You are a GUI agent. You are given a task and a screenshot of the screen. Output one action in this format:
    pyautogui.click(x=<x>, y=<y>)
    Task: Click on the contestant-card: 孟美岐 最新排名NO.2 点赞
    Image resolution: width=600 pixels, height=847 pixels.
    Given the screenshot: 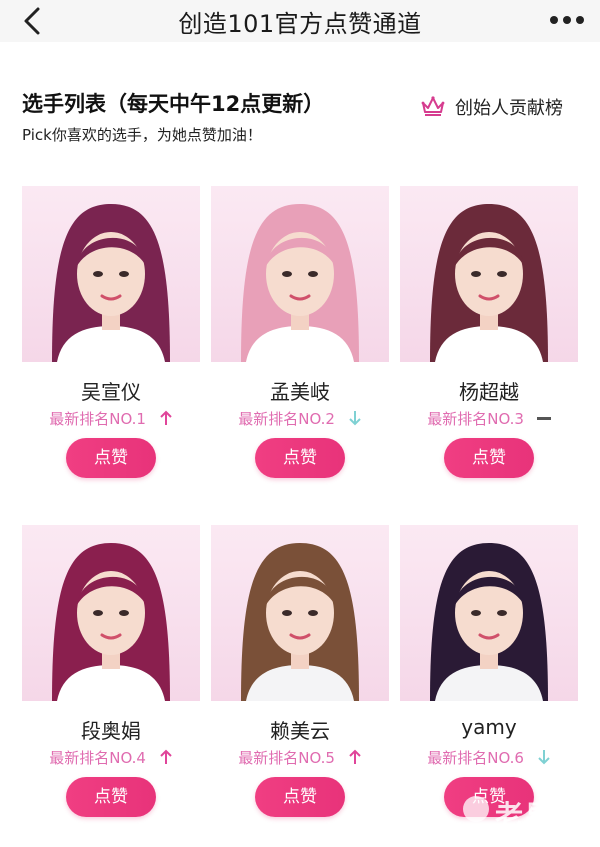 What is the action you would take?
    pyautogui.click(x=300, y=336)
    